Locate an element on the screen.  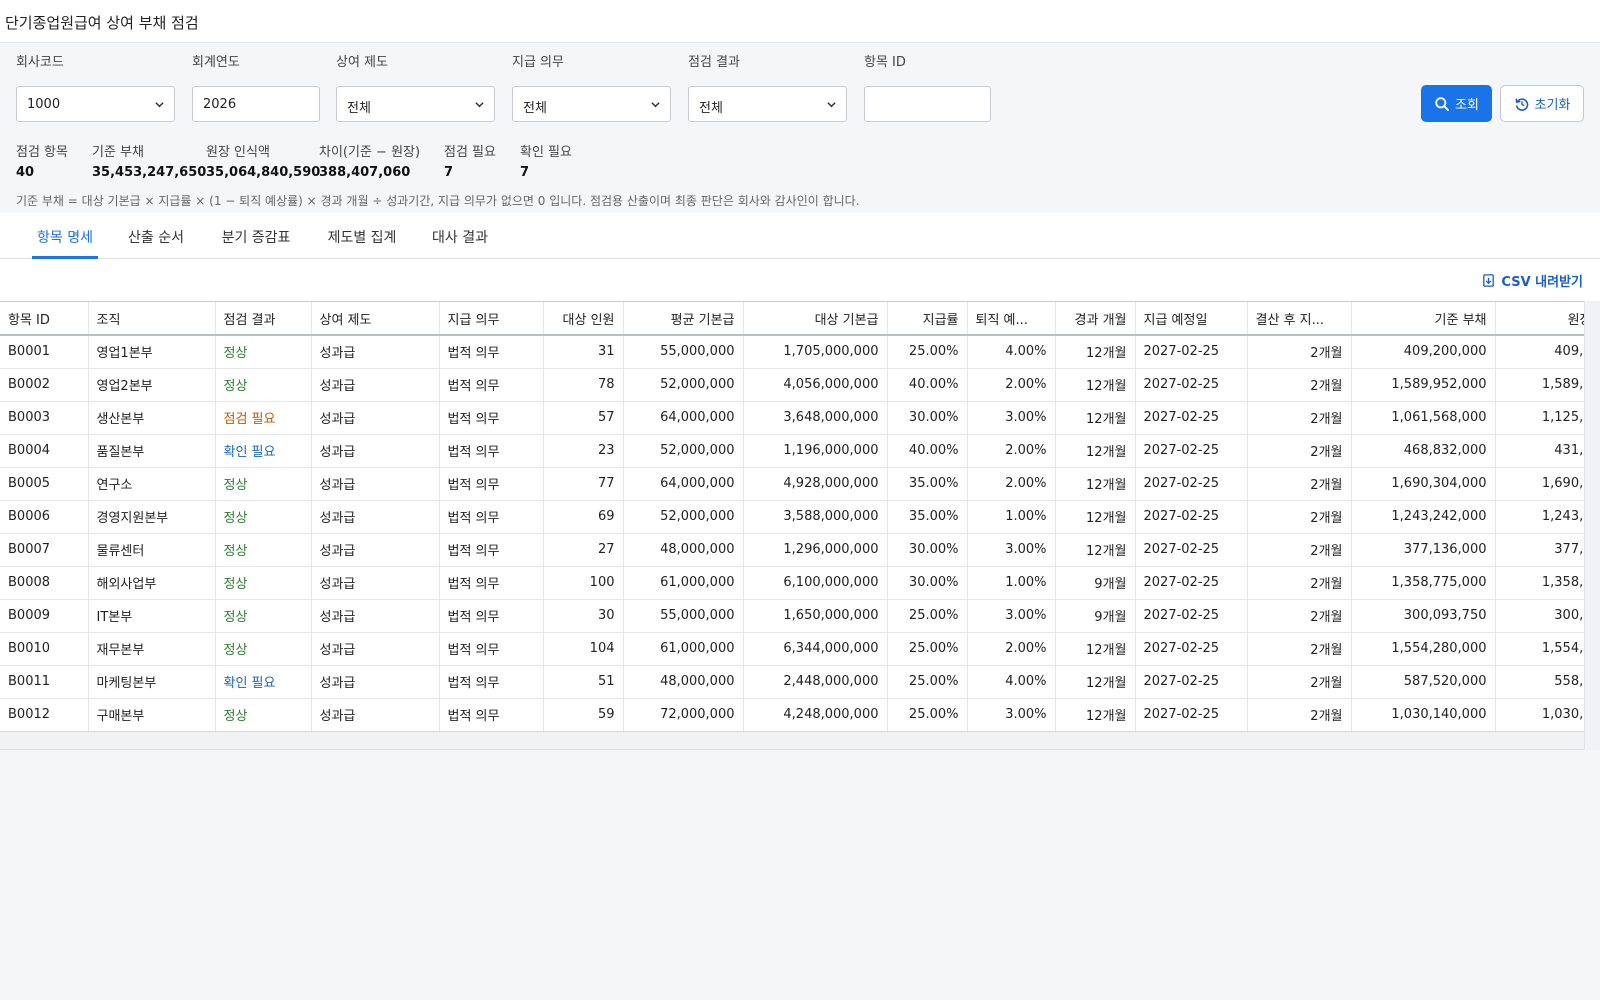
summary-label: 확인 필요 is located at coordinates (546, 152).